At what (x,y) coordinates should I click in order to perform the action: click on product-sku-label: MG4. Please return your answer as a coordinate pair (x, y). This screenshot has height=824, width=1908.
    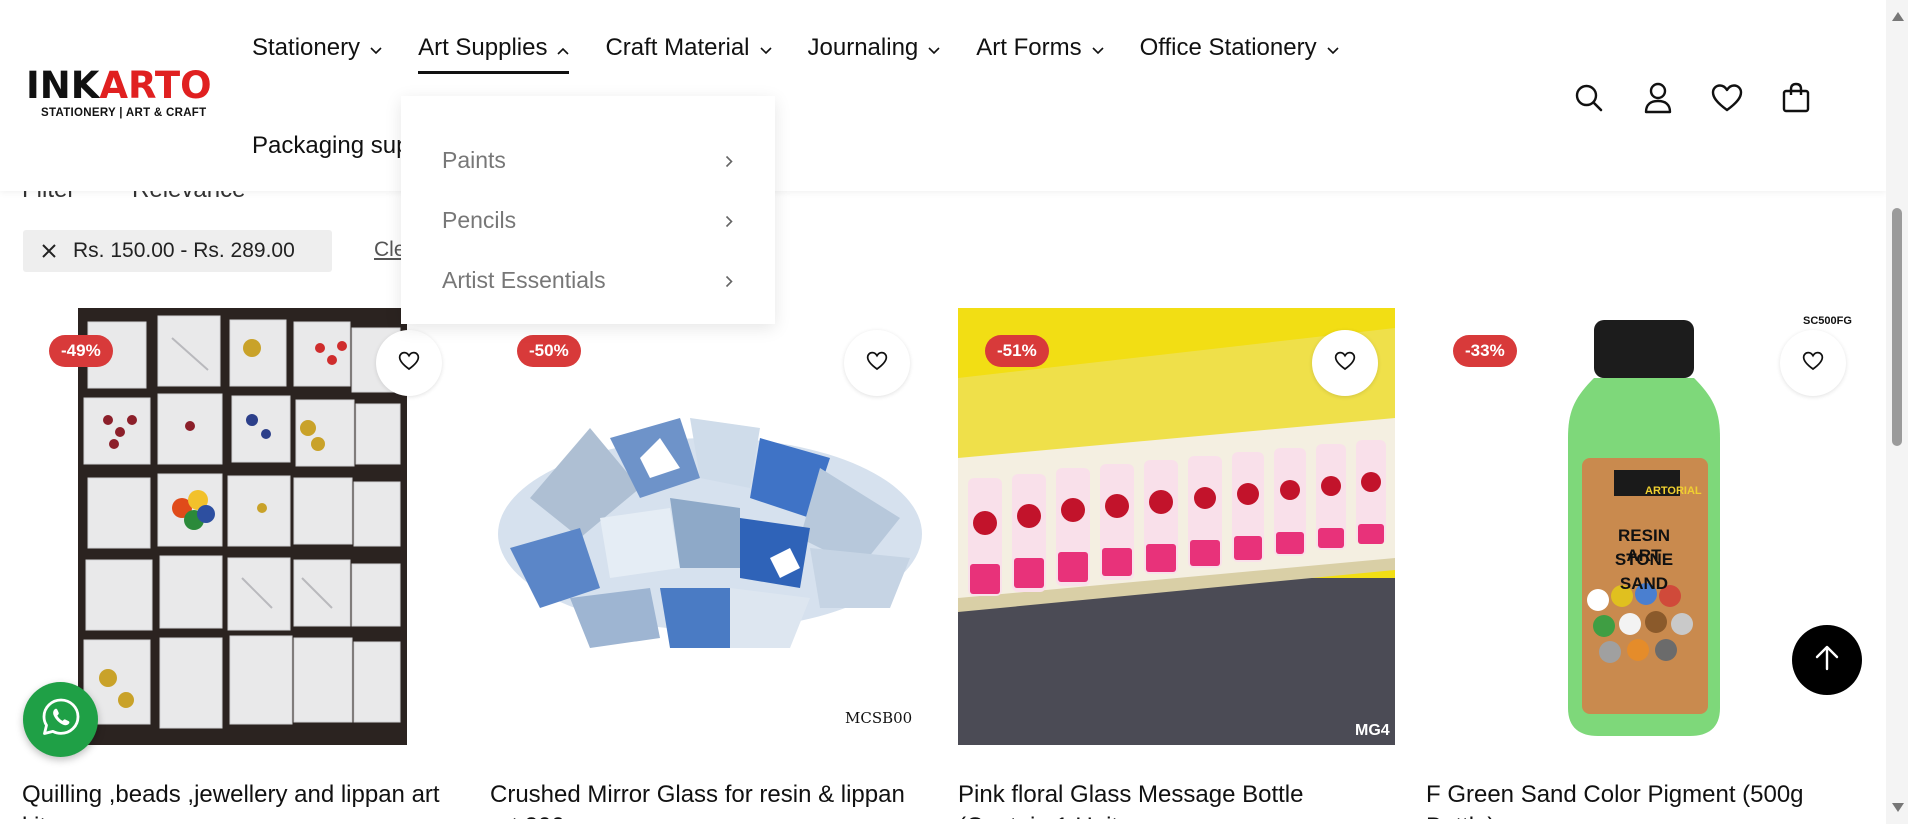
    Looking at the image, I should click on (1372, 730).